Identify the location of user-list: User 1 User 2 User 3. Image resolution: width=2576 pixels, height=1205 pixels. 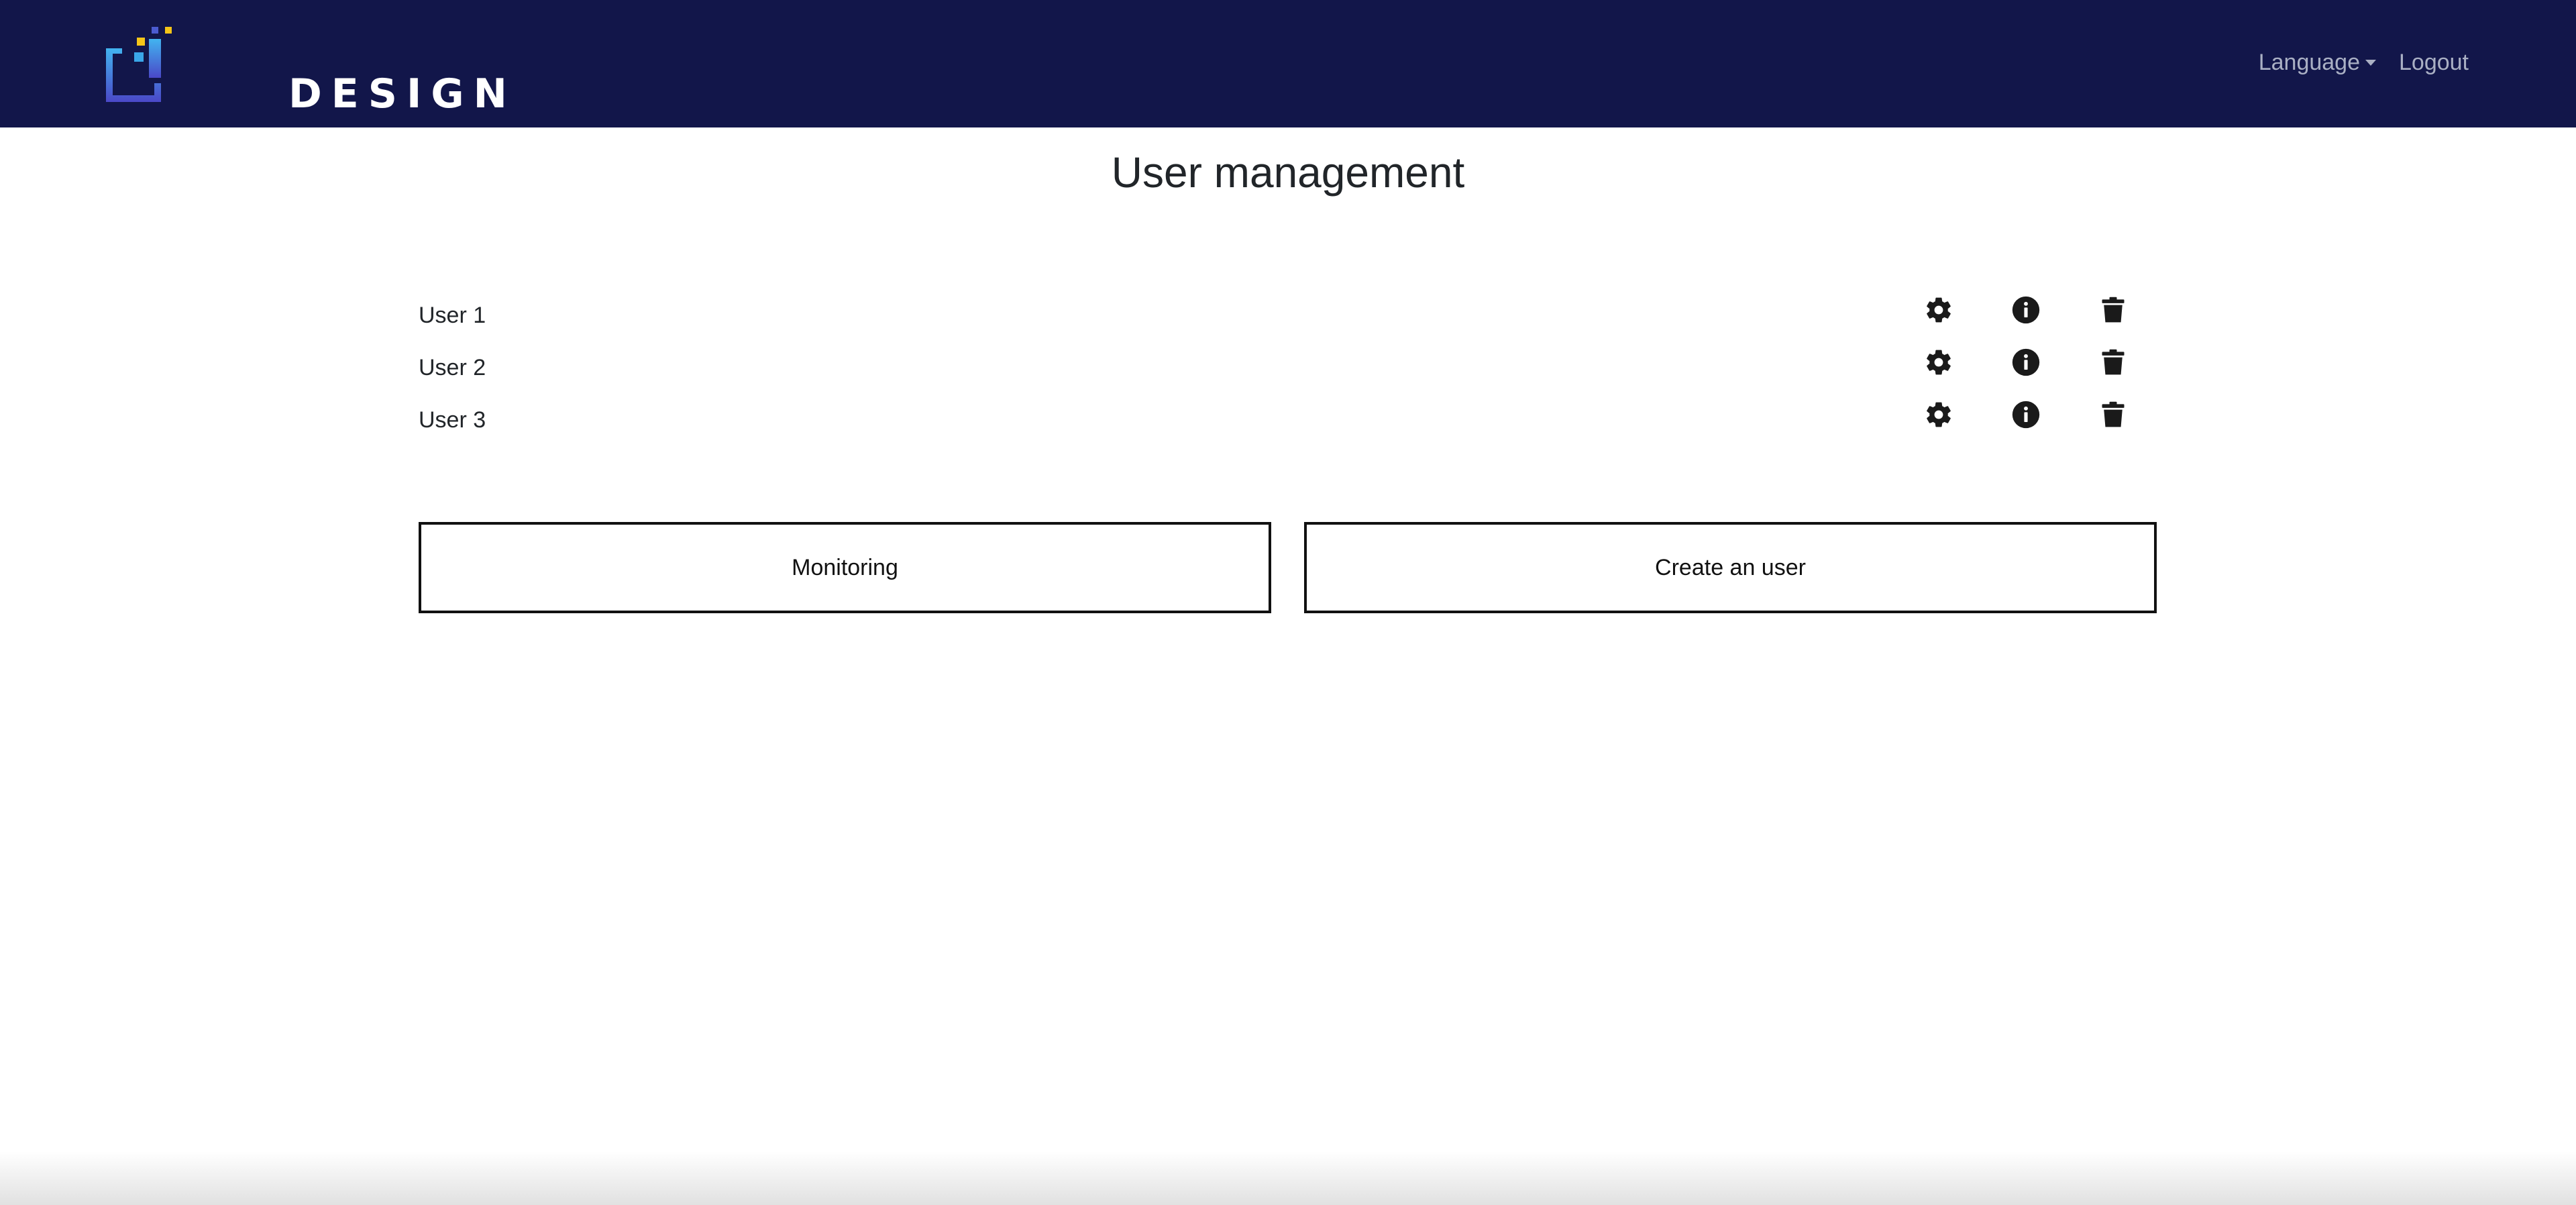
(1288, 373).